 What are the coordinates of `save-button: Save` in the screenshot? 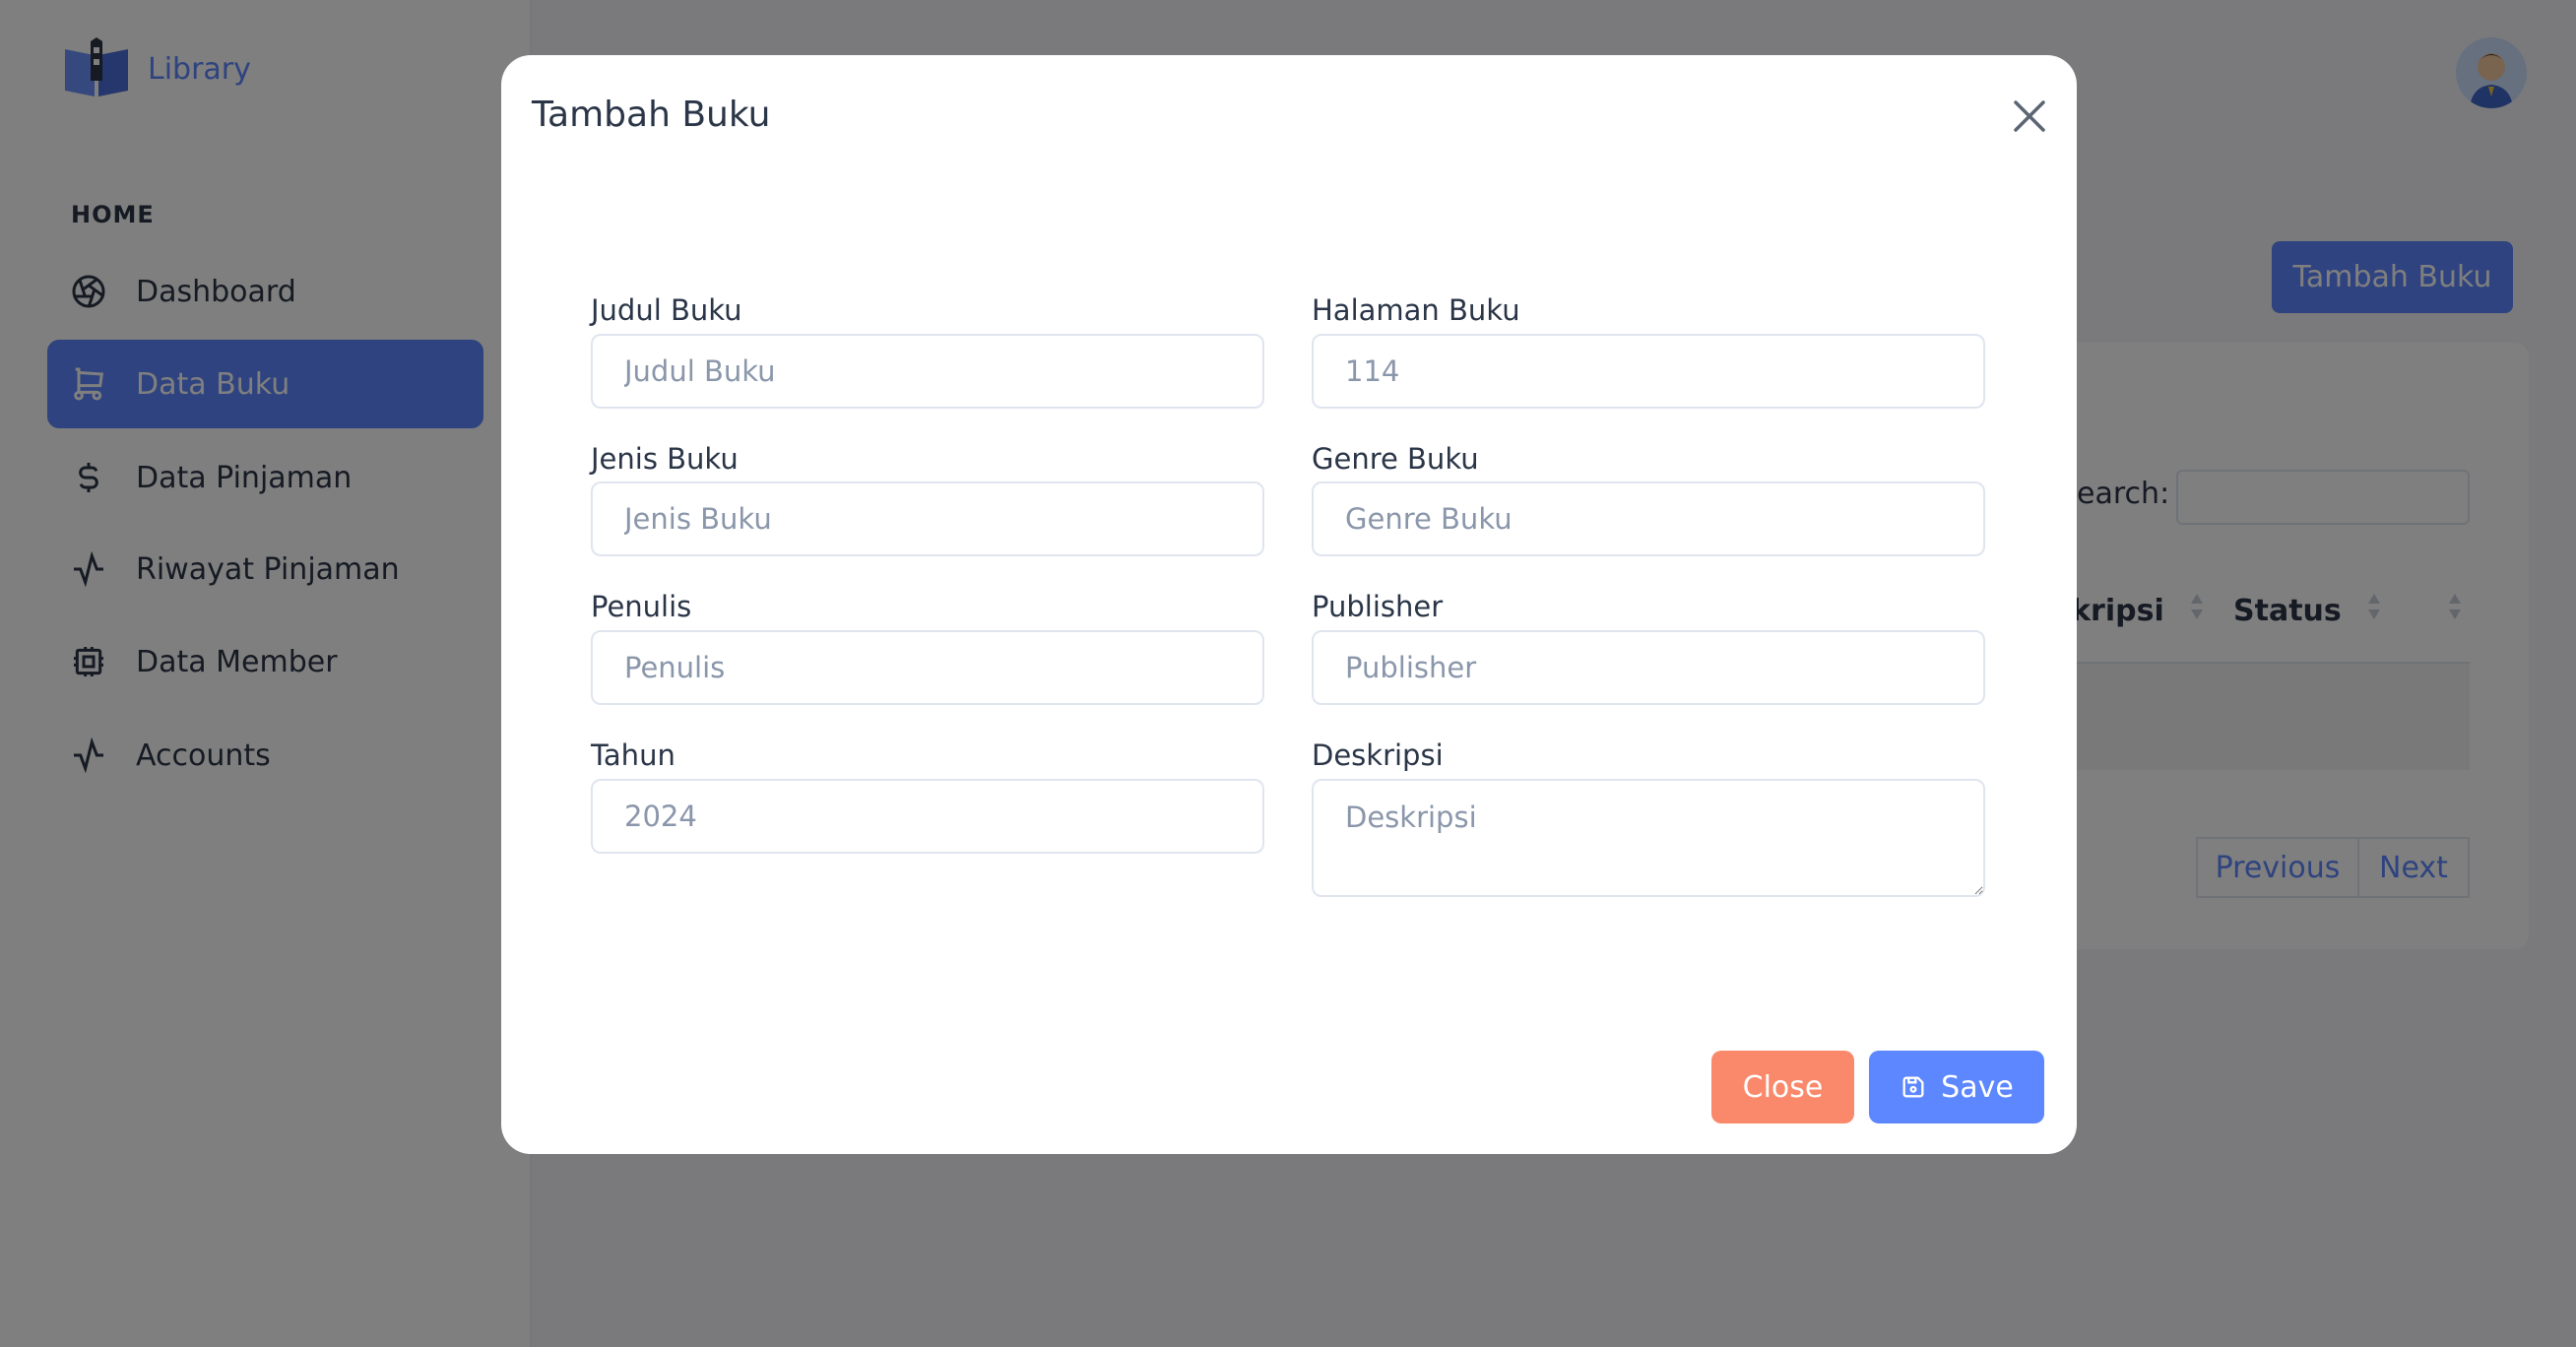 It's located at (1956, 1087).